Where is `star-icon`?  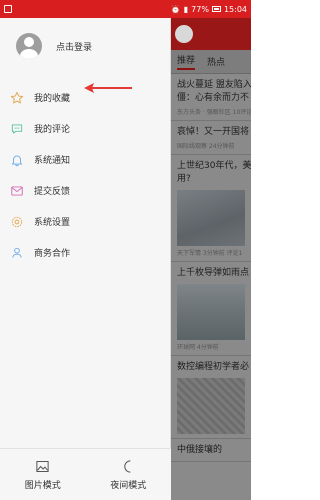
star-icon is located at coordinates (17, 98).